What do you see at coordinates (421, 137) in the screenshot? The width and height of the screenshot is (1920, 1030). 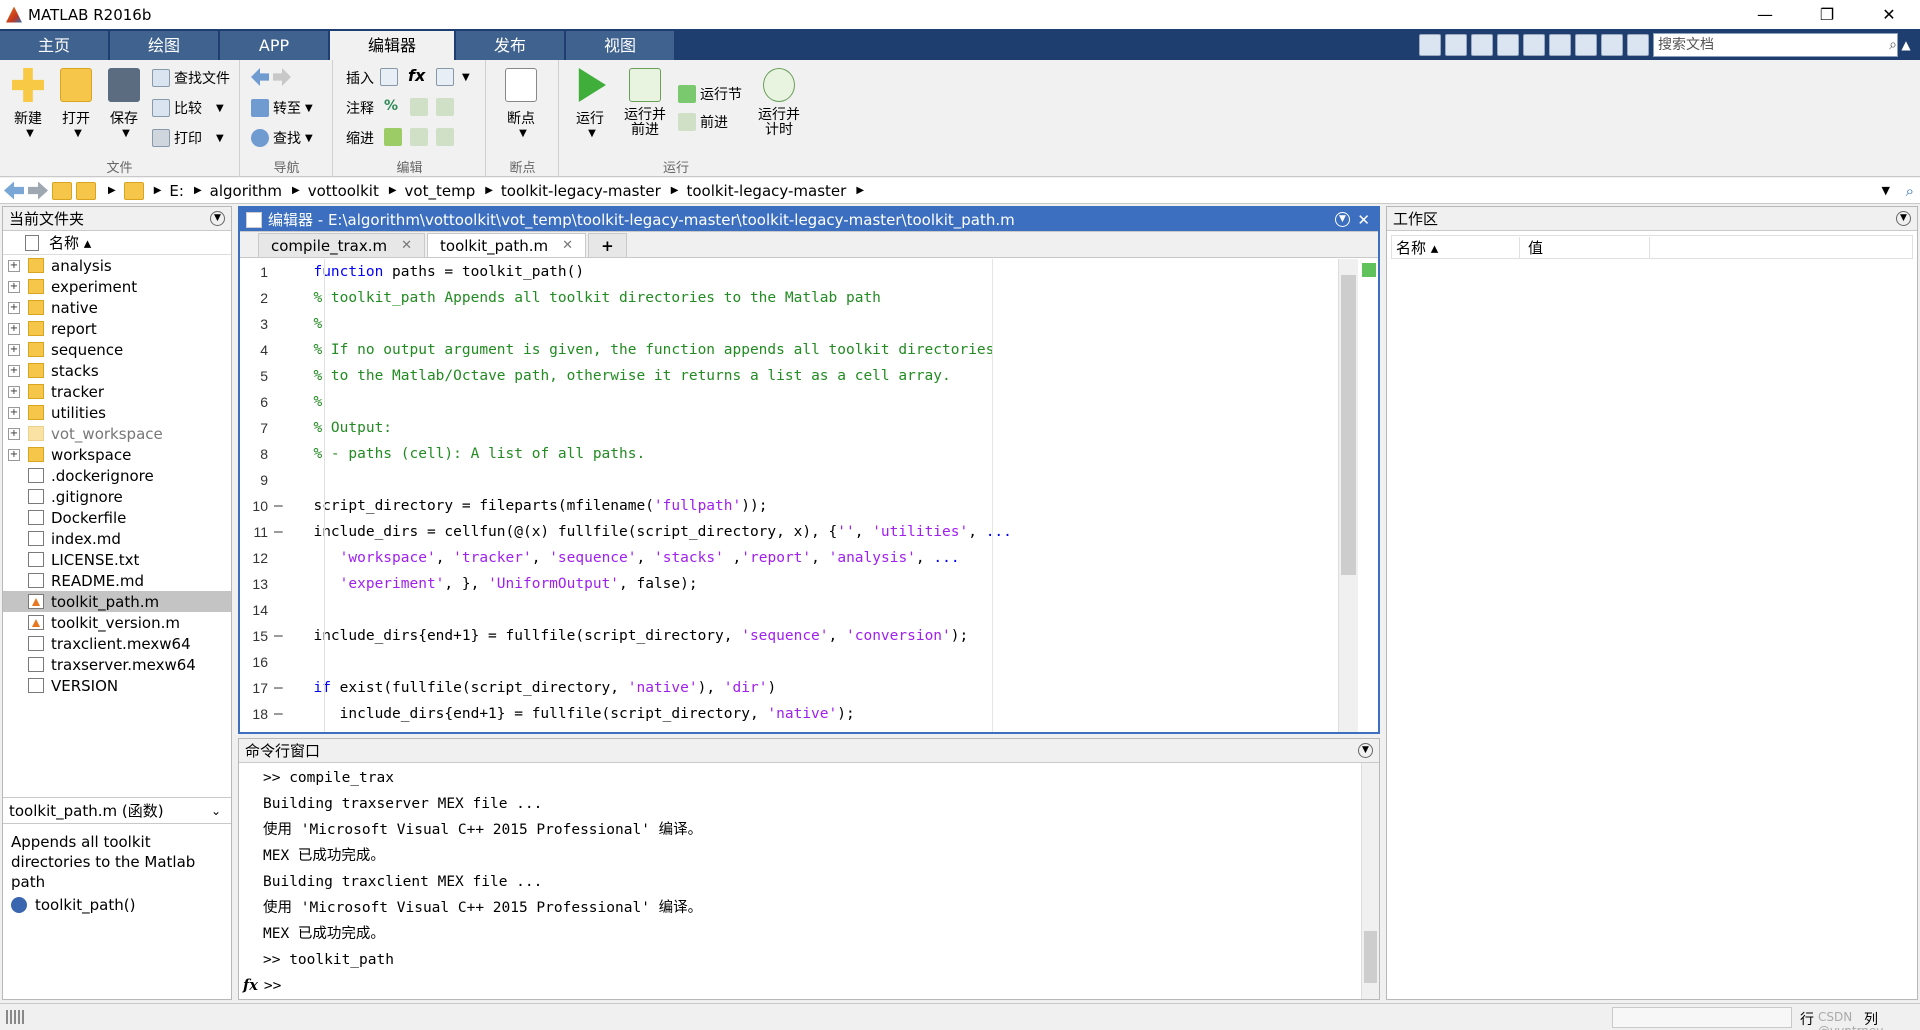 I see `increase-indent-icon` at bounding box center [421, 137].